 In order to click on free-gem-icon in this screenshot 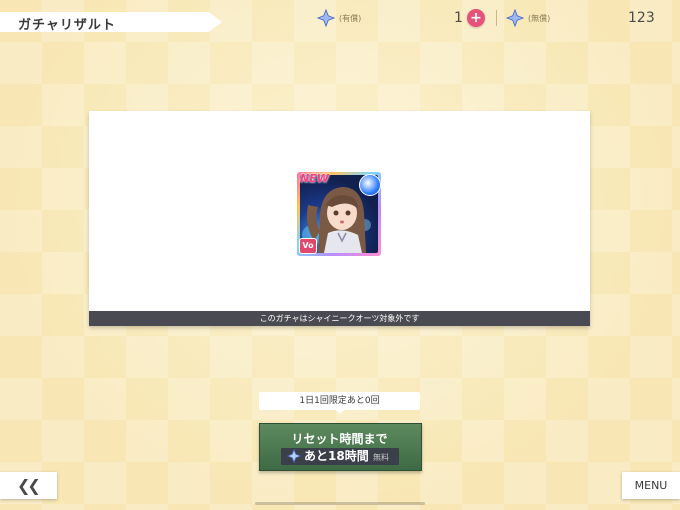, I will do `click(515, 18)`.